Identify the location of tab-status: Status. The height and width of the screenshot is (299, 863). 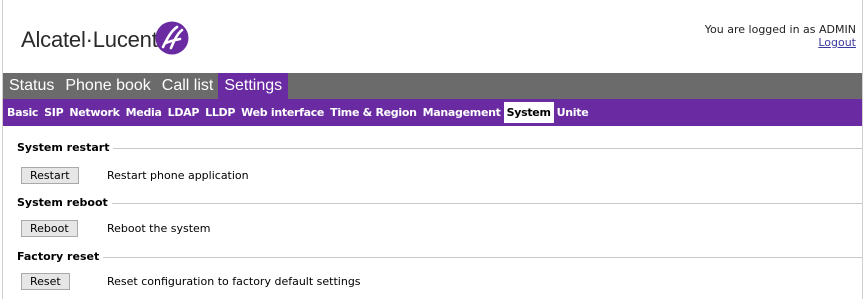
(31, 86).